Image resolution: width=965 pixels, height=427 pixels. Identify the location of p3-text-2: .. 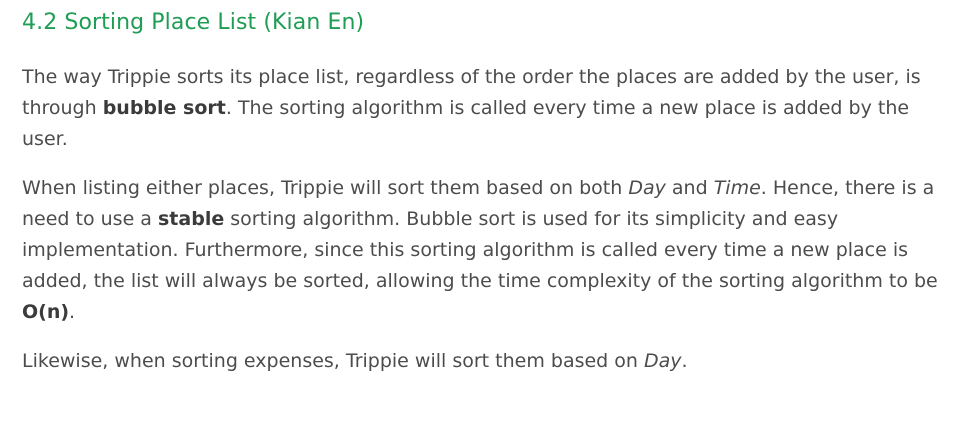
(684, 361).